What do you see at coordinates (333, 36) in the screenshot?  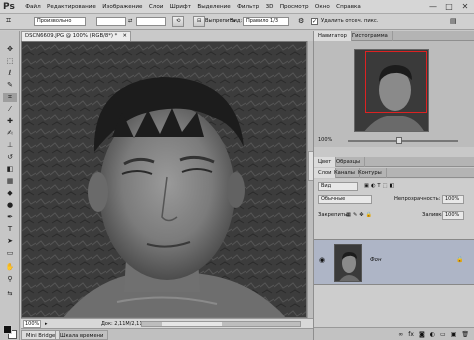 I see `tab-navigator: Навигатор` at bounding box center [333, 36].